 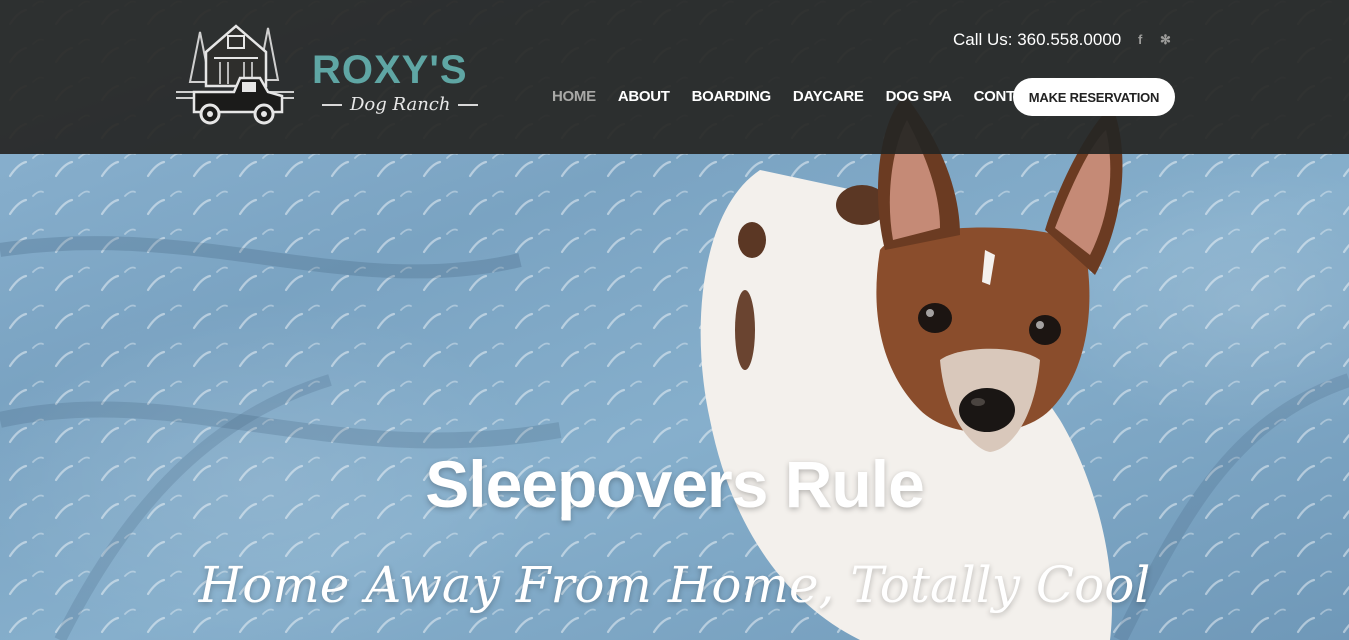 I want to click on hero-subtitle: Home Away From Home, Totally Cool, so click(x=674, y=585).